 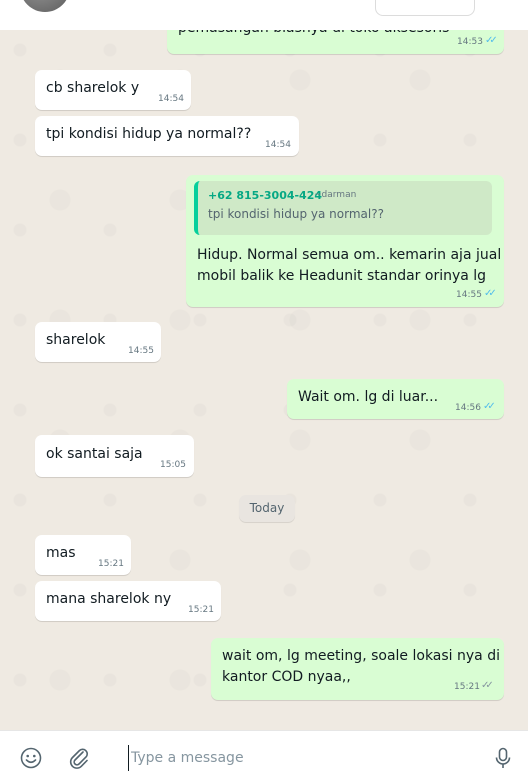 What do you see at coordinates (299, 758) in the screenshot?
I see `message-input` at bounding box center [299, 758].